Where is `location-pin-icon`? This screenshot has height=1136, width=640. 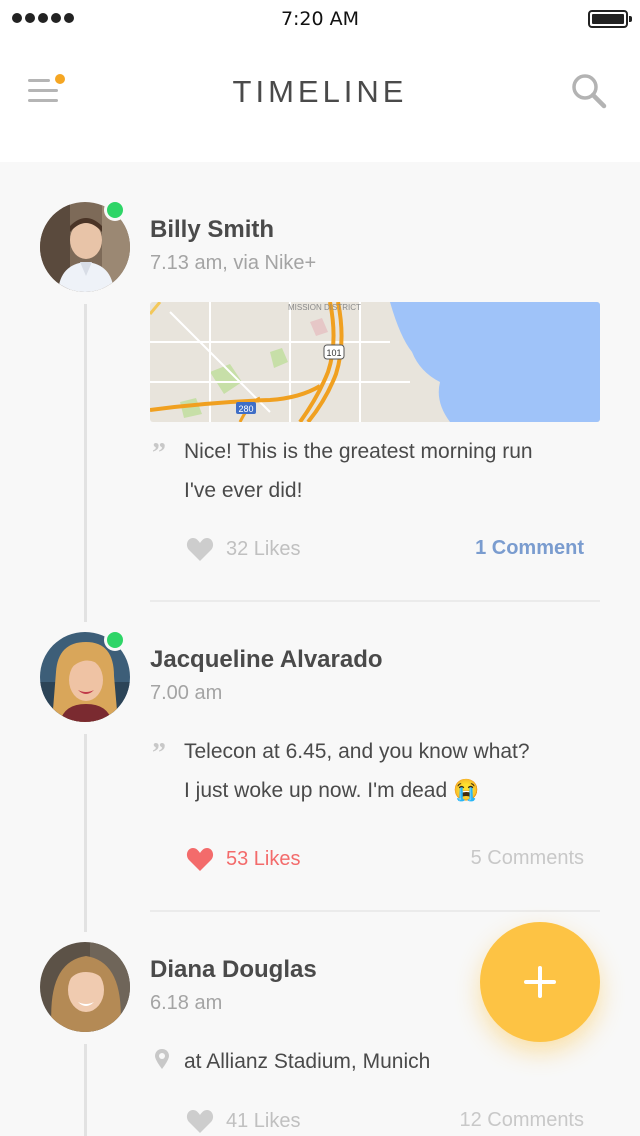 location-pin-icon is located at coordinates (162, 1059).